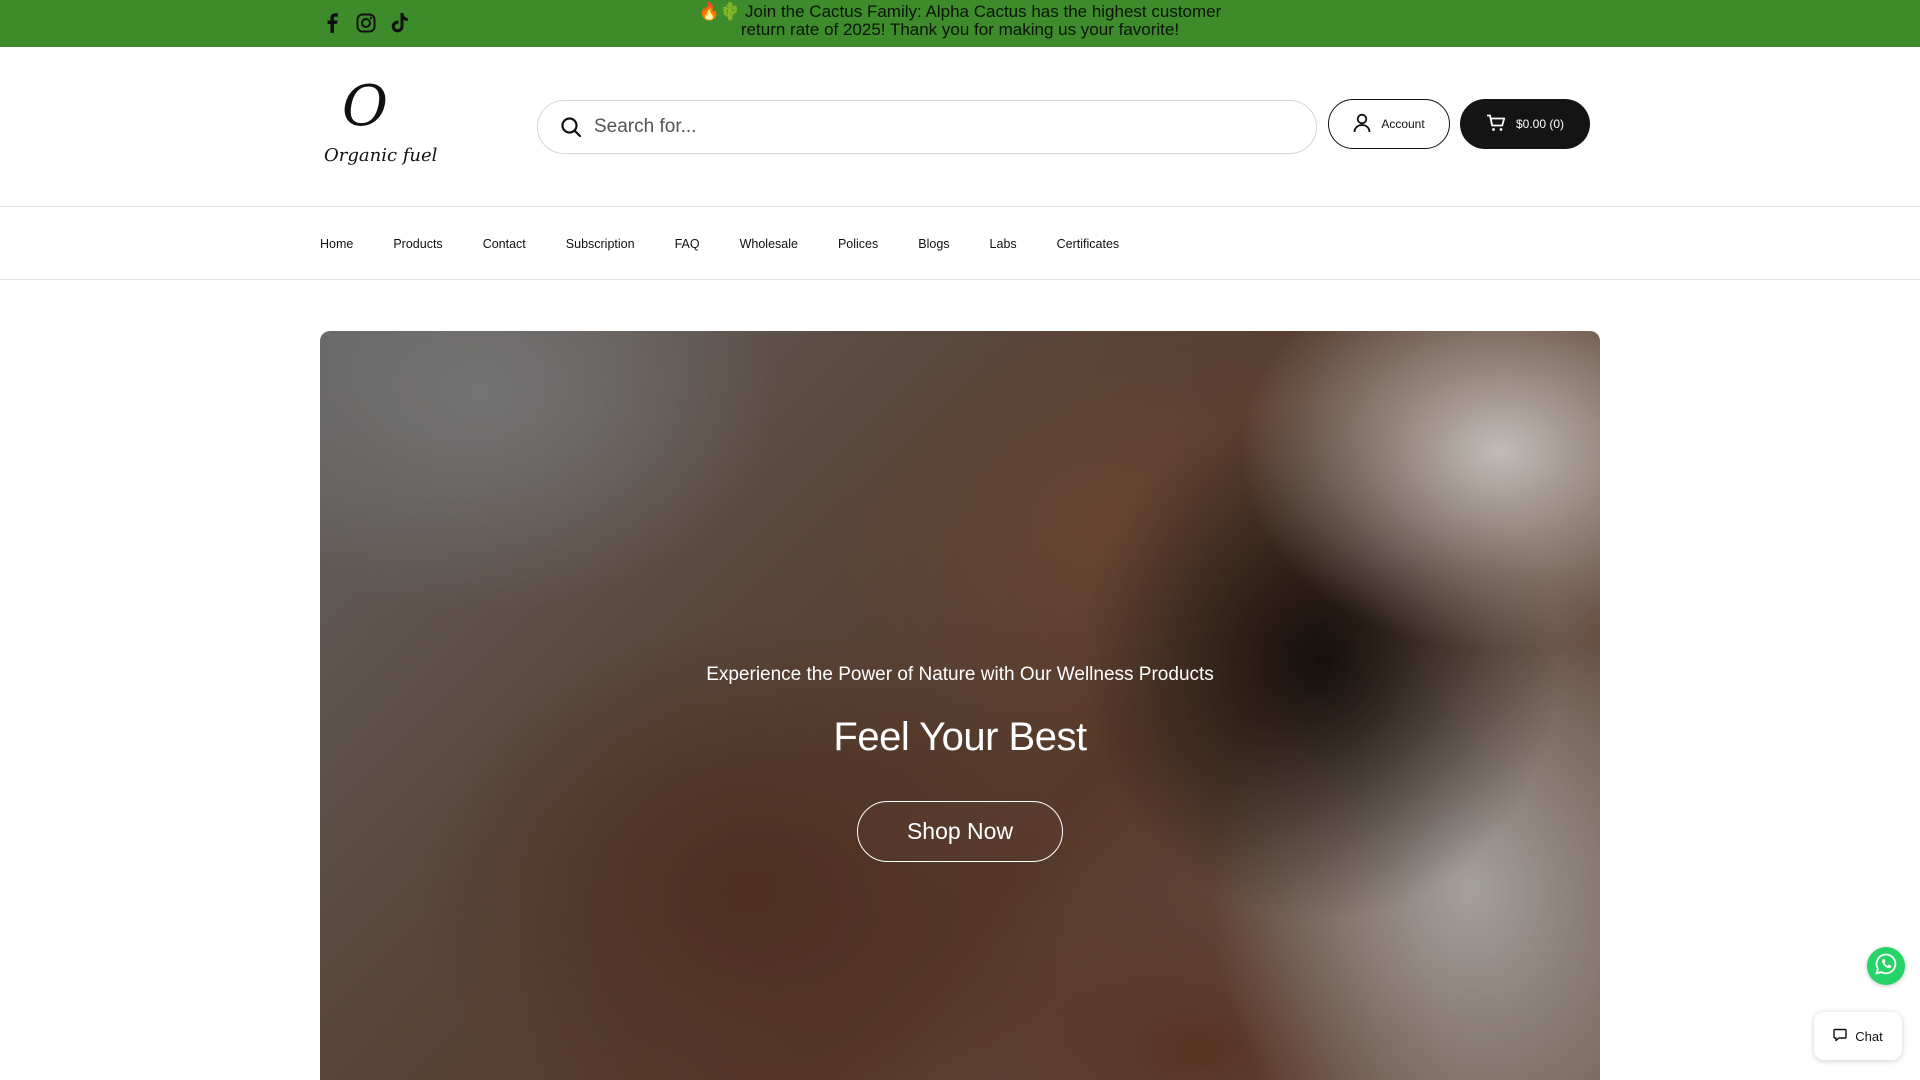  I want to click on account-button: Account, so click(1389, 124).